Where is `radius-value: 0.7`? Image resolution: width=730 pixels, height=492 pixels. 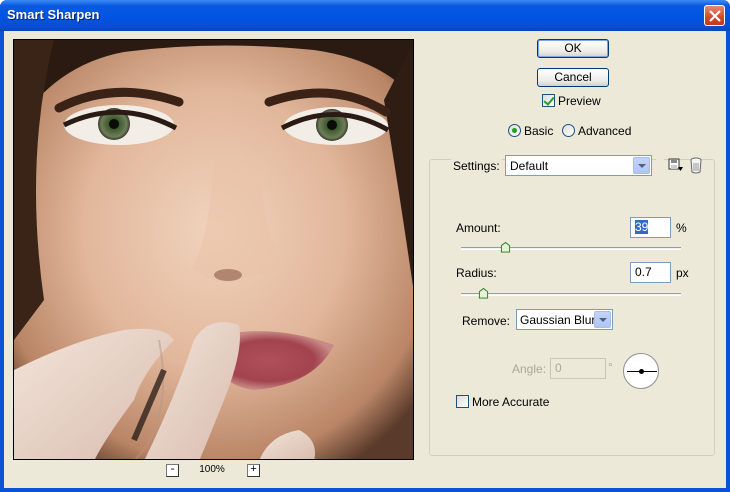
radius-value: 0.7 is located at coordinates (643, 272).